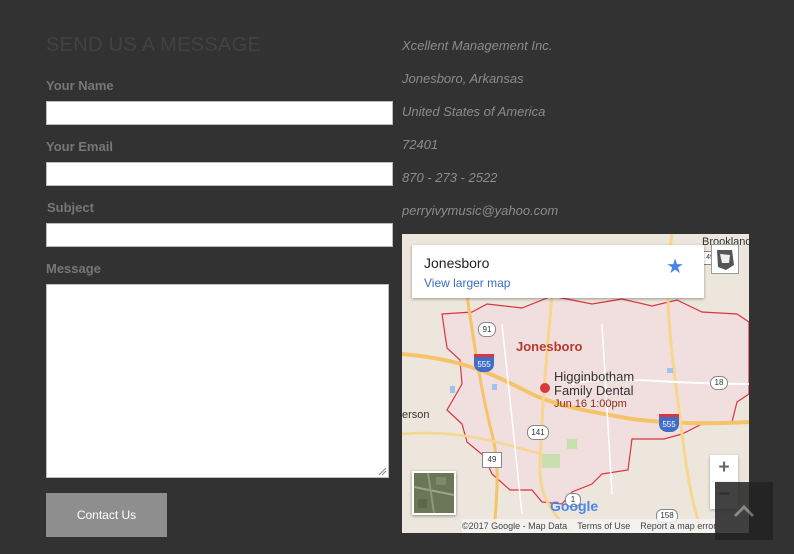 This screenshot has width=794, height=554. Describe the element at coordinates (416, 415) in the screenshot. I see `map-place-left: erson` at that location.